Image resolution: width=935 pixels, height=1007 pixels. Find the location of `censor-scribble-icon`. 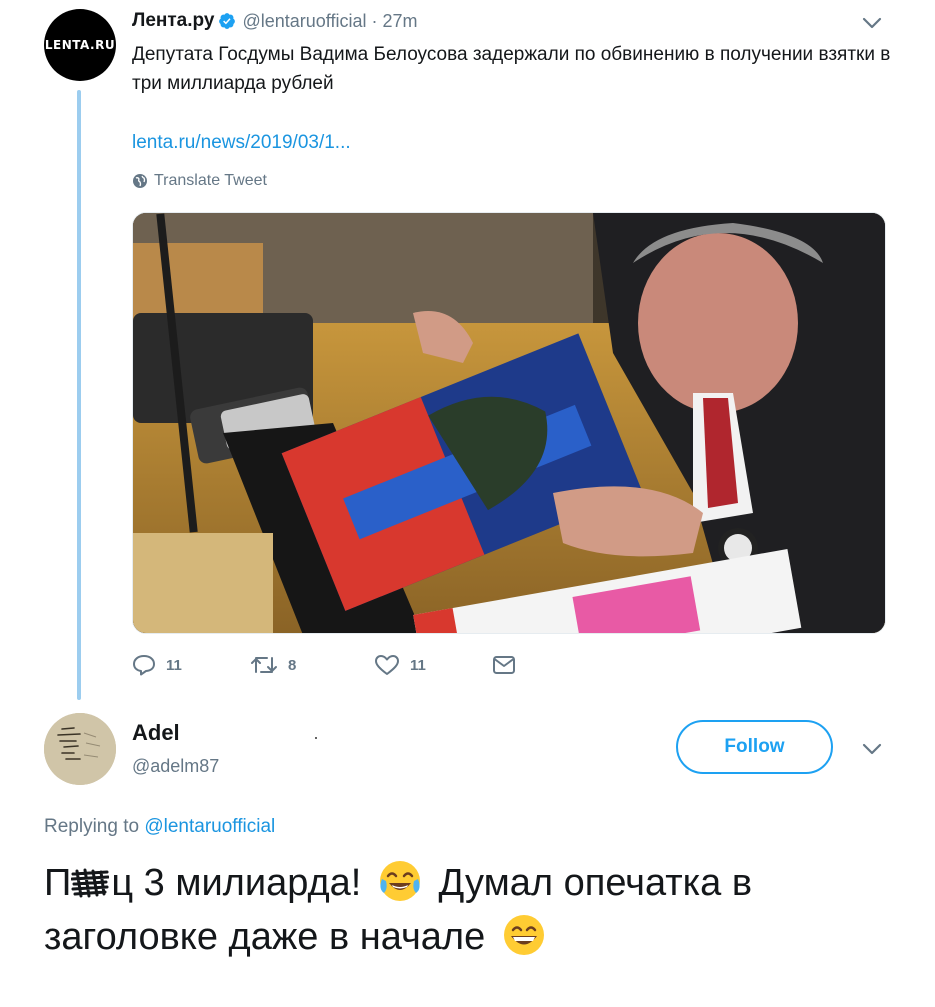

censor-scribble-icon is located at coordinates (90, 883).